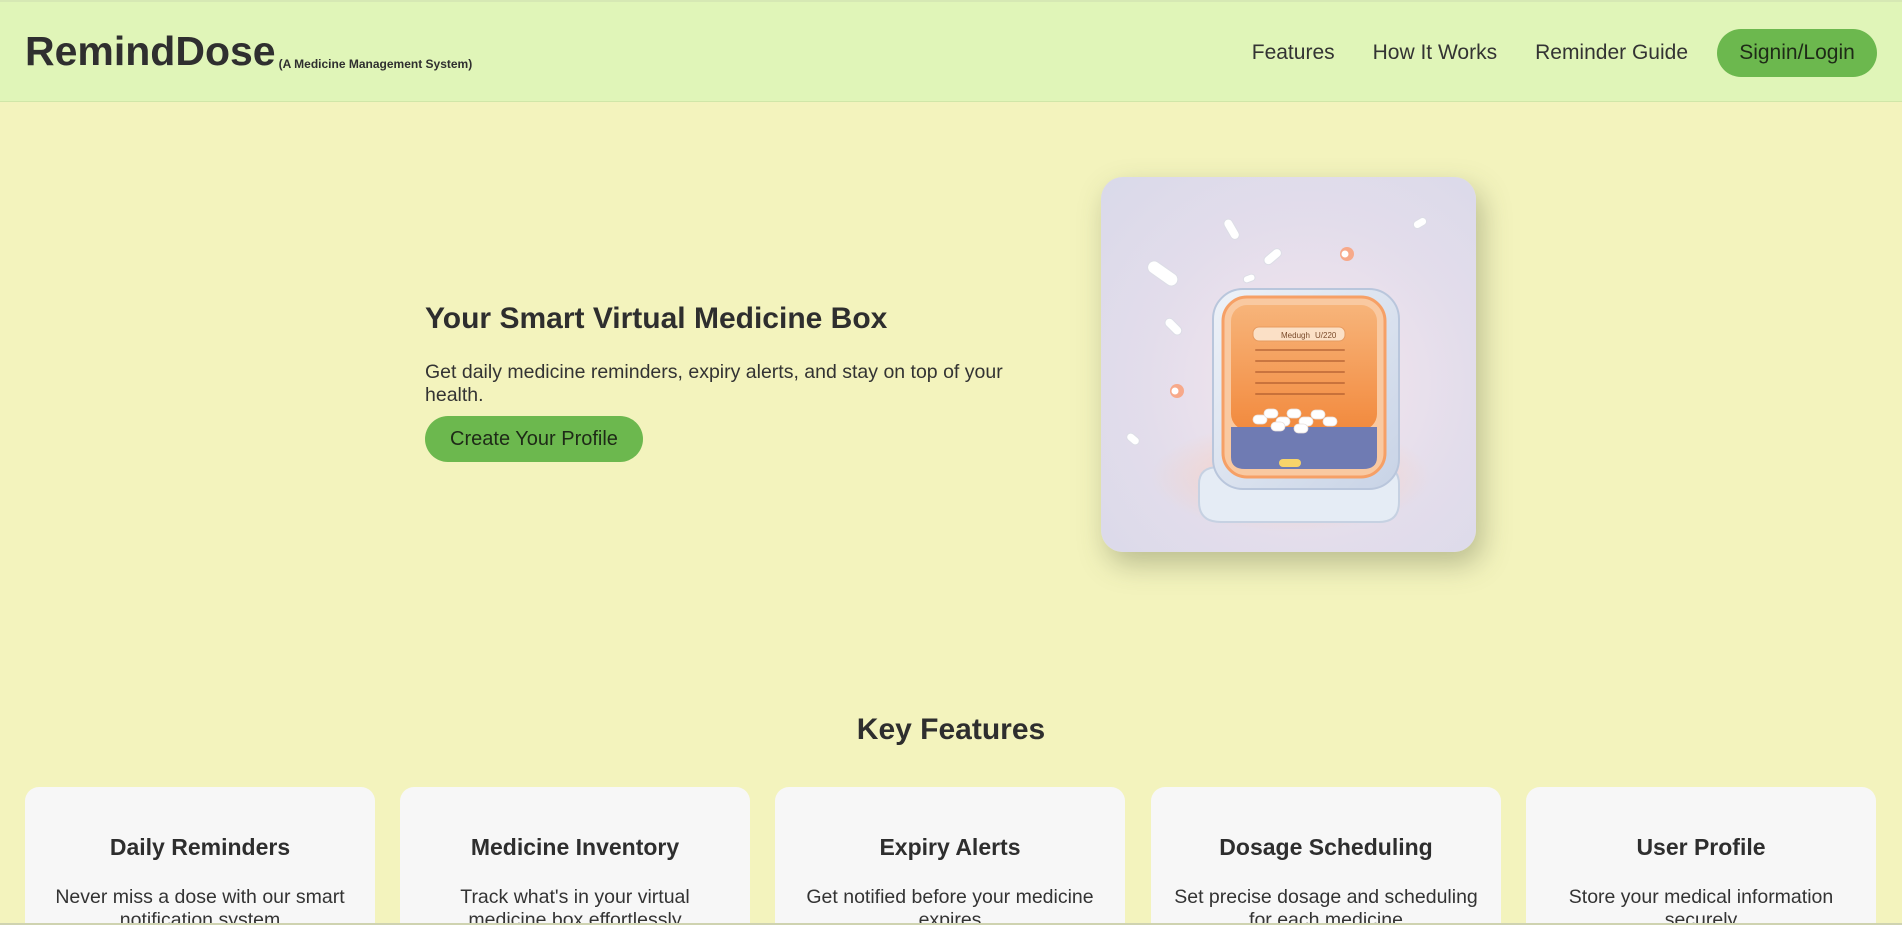 Image resolution: width=1902 pixels, height=925 pixels. Describe the element at coordinates (1701, 905) in the screenshot. I see `feature-card-desc: Store your medical information securely` at that location.